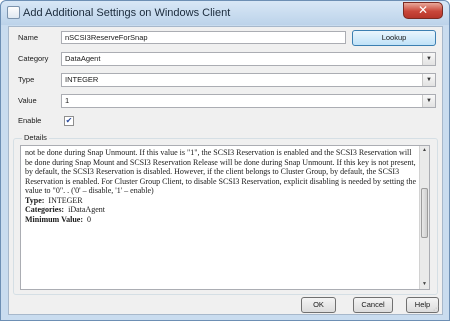 The height and width of the screenshot is (321, 450). What do you see at coordinates (27, 100) in the screenshot?
I see `value-label: Value` at bounding box center [27, 100].